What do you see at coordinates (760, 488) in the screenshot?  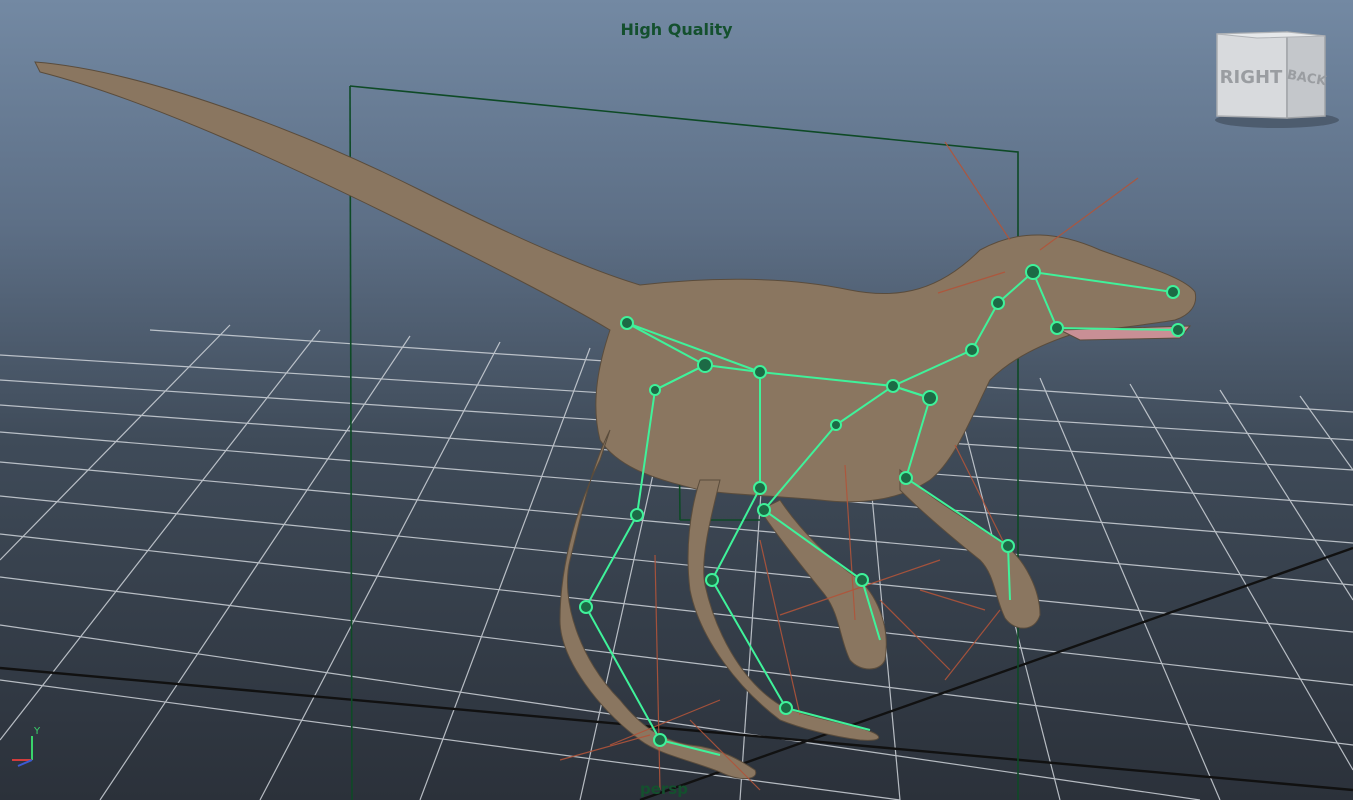 I see `joint-right-knee` at bounding box center [760, 488].